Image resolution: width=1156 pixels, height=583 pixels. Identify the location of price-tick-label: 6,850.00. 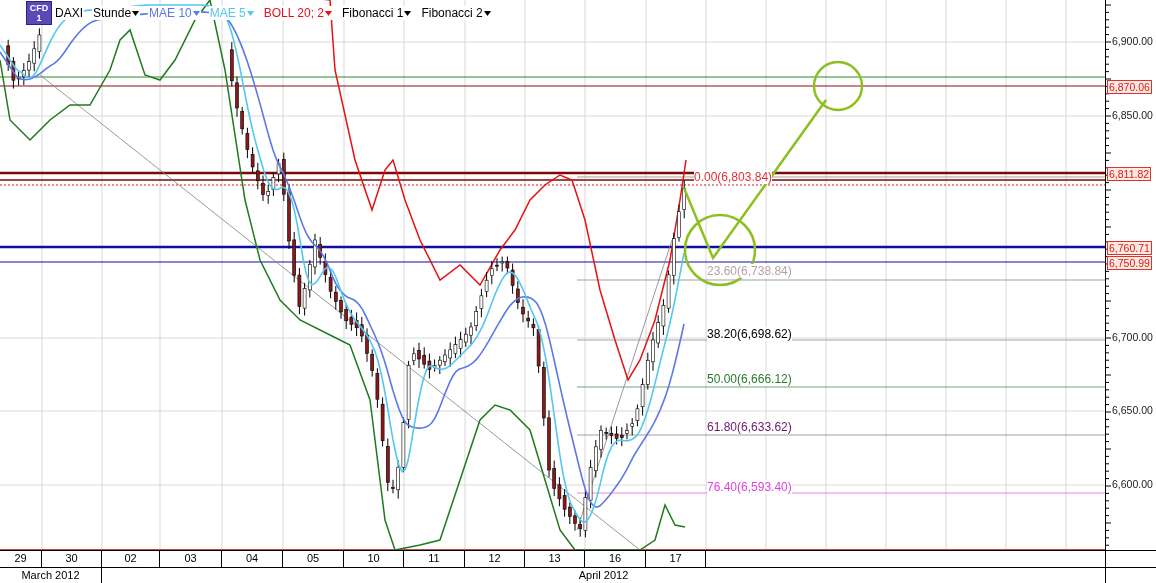
(1132, 115).